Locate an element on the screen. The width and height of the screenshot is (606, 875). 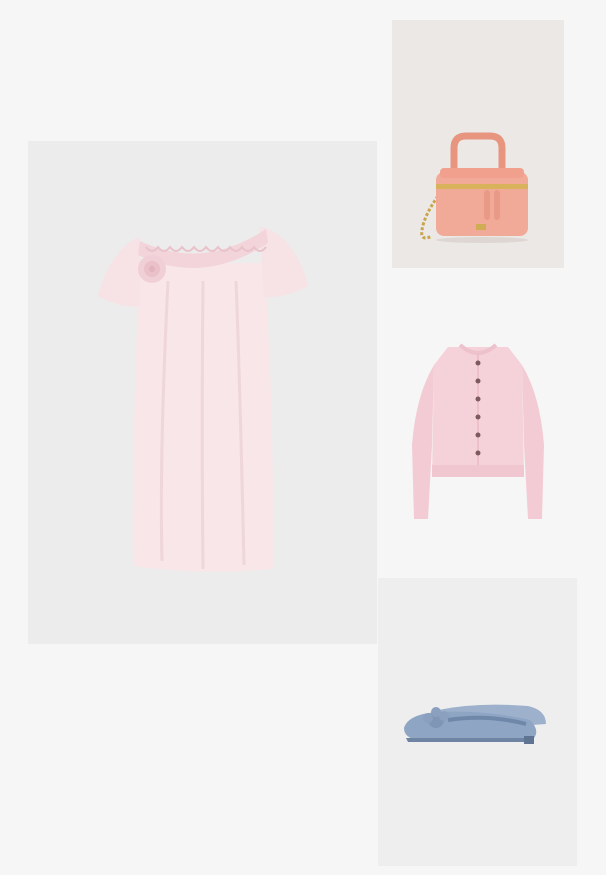
cardigan-product-tile is located at coordinates (478, 429).